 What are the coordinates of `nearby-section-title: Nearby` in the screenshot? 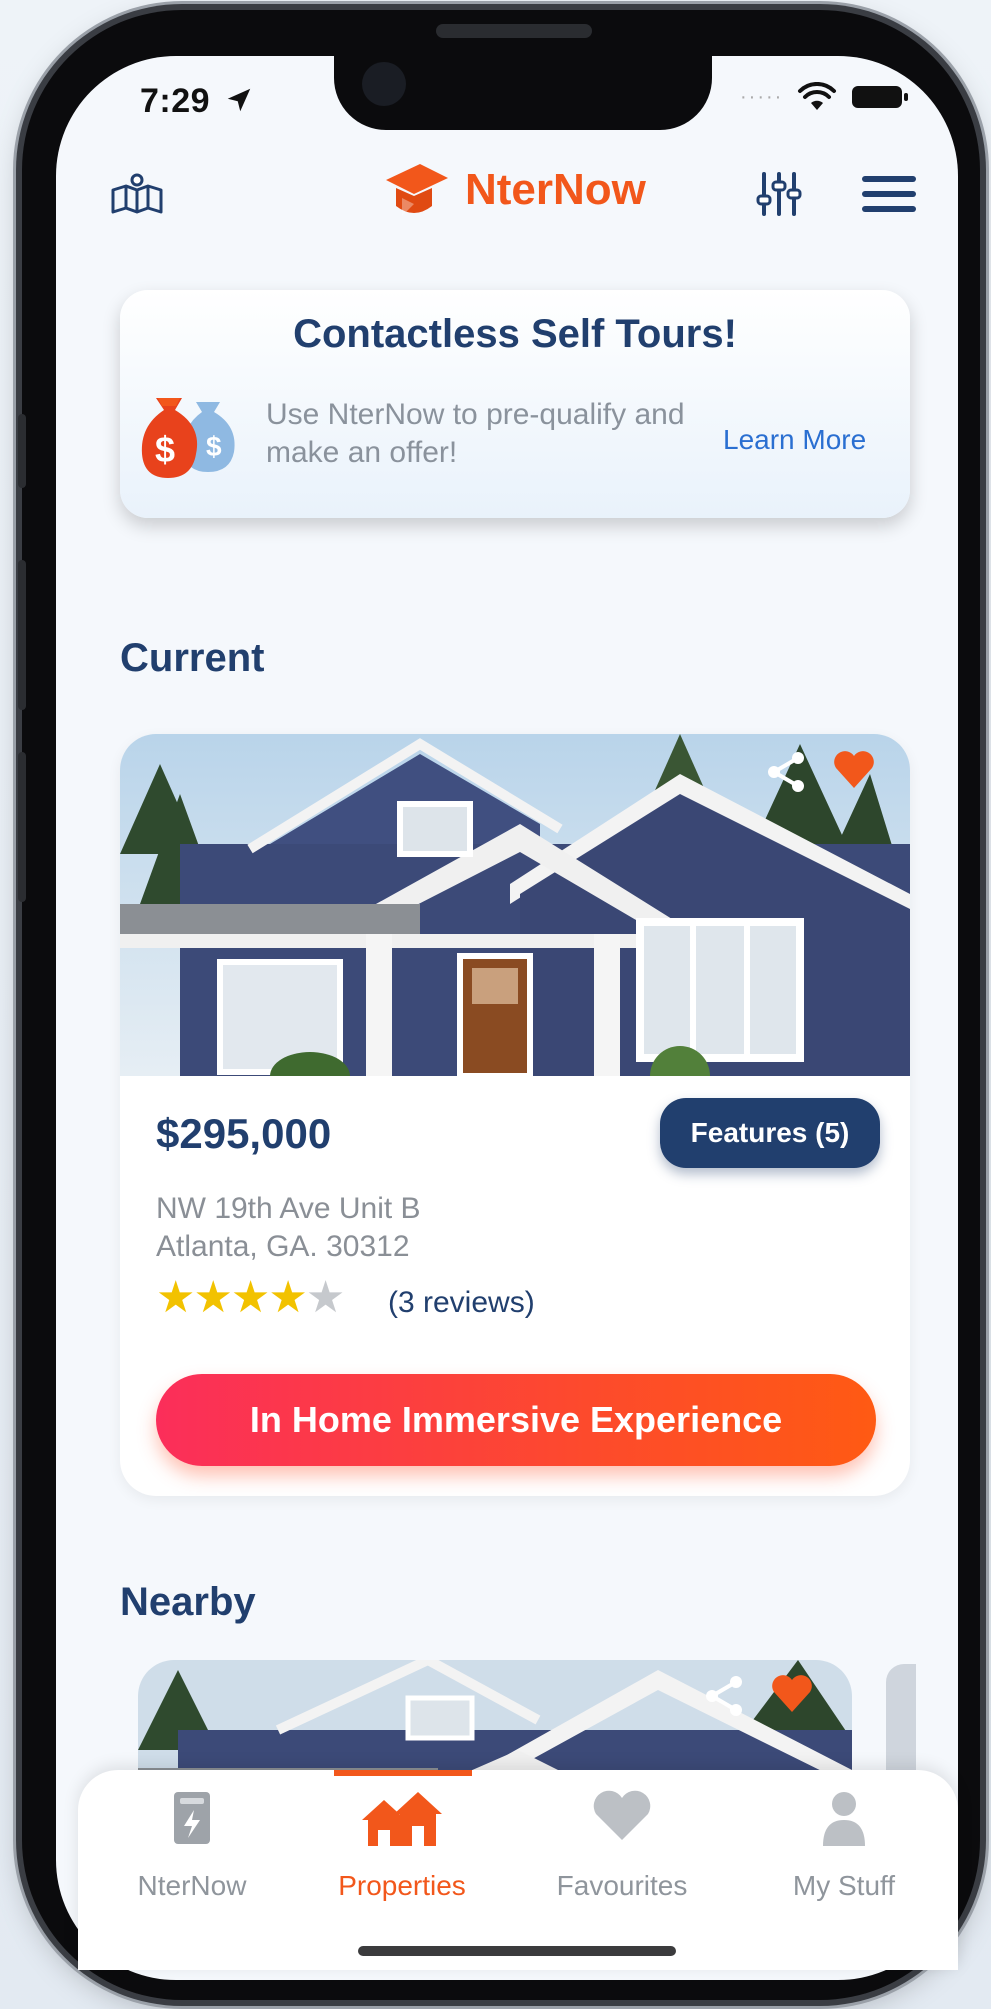 It's located at (188, 1602).